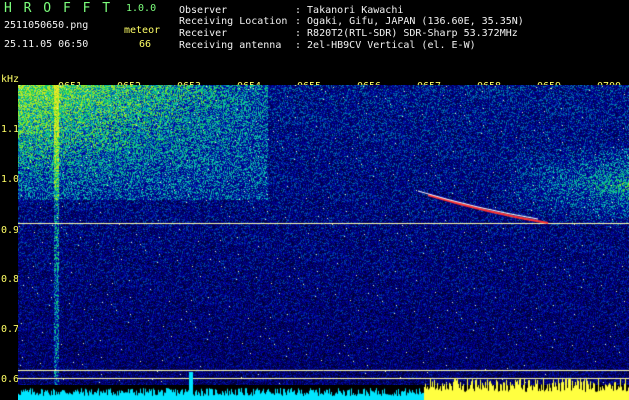 This screenshot has width=629, height=400. Describe the element at coordinates (10, 79) in the screenshot. I see `freq-unit-label: kHz` at that location.